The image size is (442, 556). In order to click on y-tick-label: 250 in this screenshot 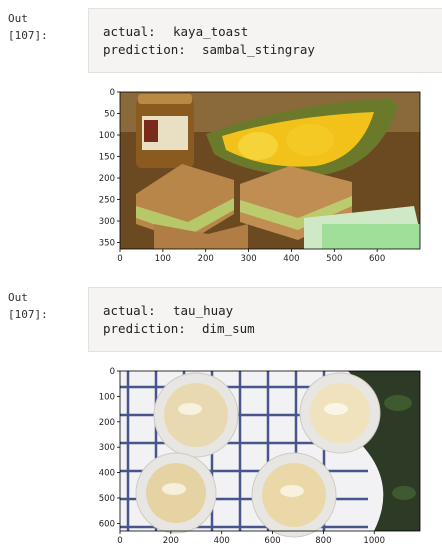, I will do `click(107, 201)`.